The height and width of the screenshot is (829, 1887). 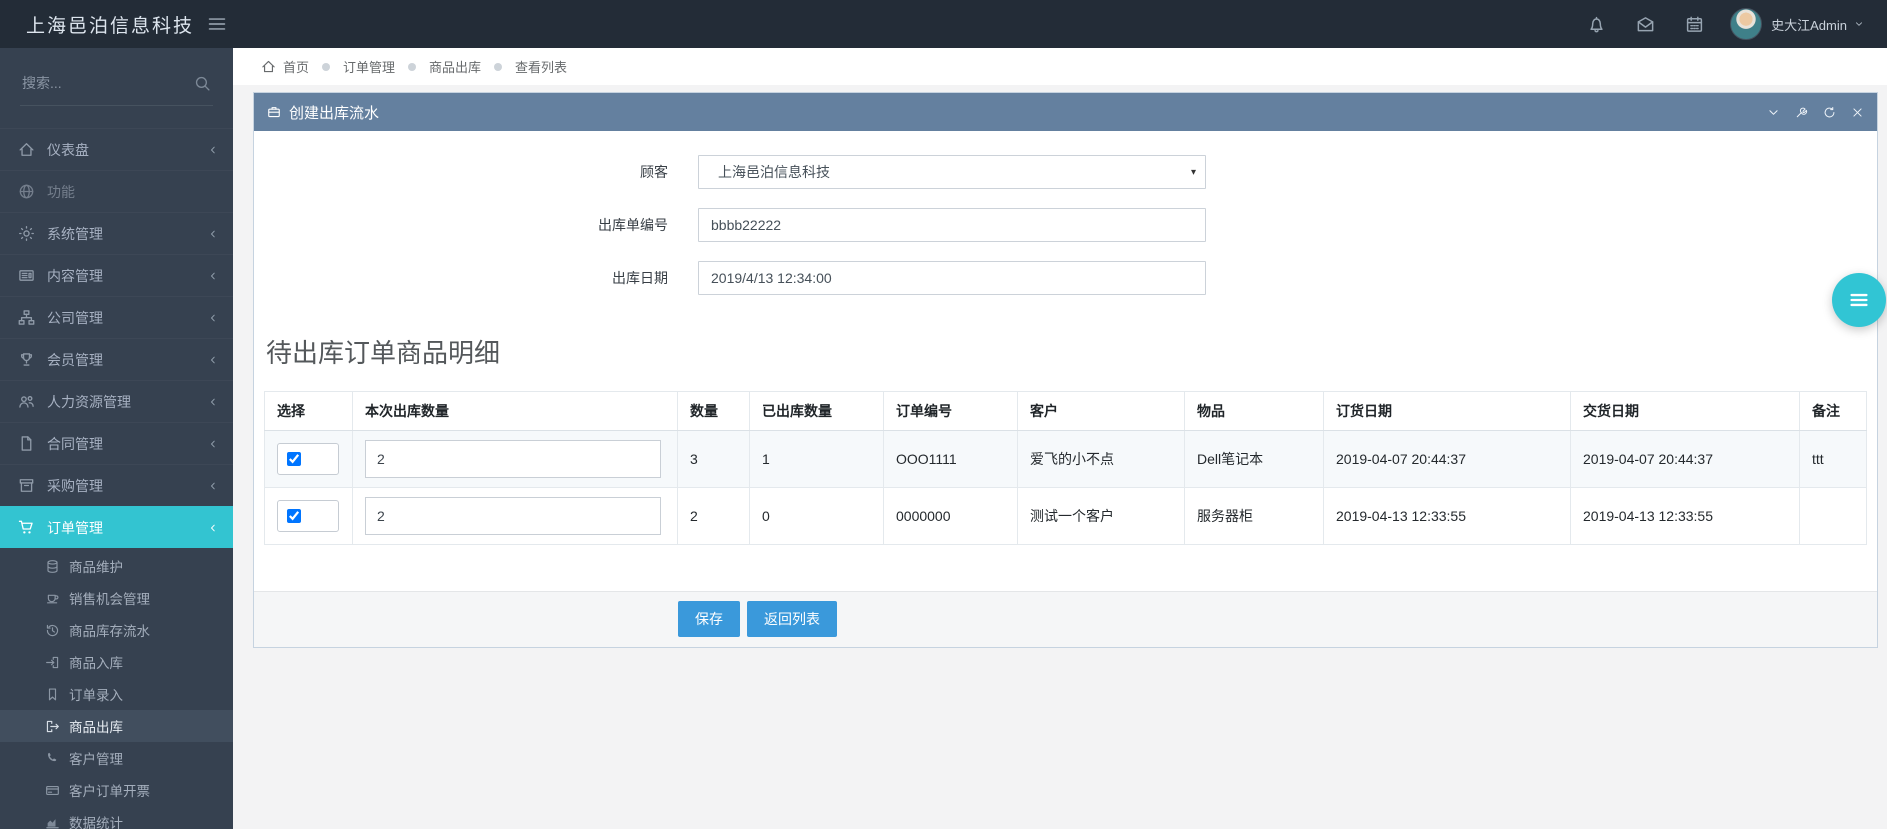 I want to click on column-header: 物品, so click(x=1254, y=411).